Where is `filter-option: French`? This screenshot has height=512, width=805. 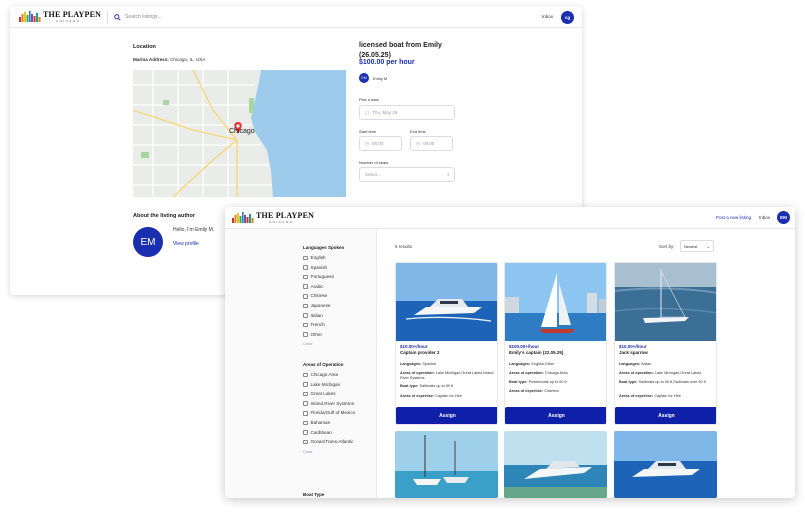 filter-option: French is located at coordinates (338, 325).